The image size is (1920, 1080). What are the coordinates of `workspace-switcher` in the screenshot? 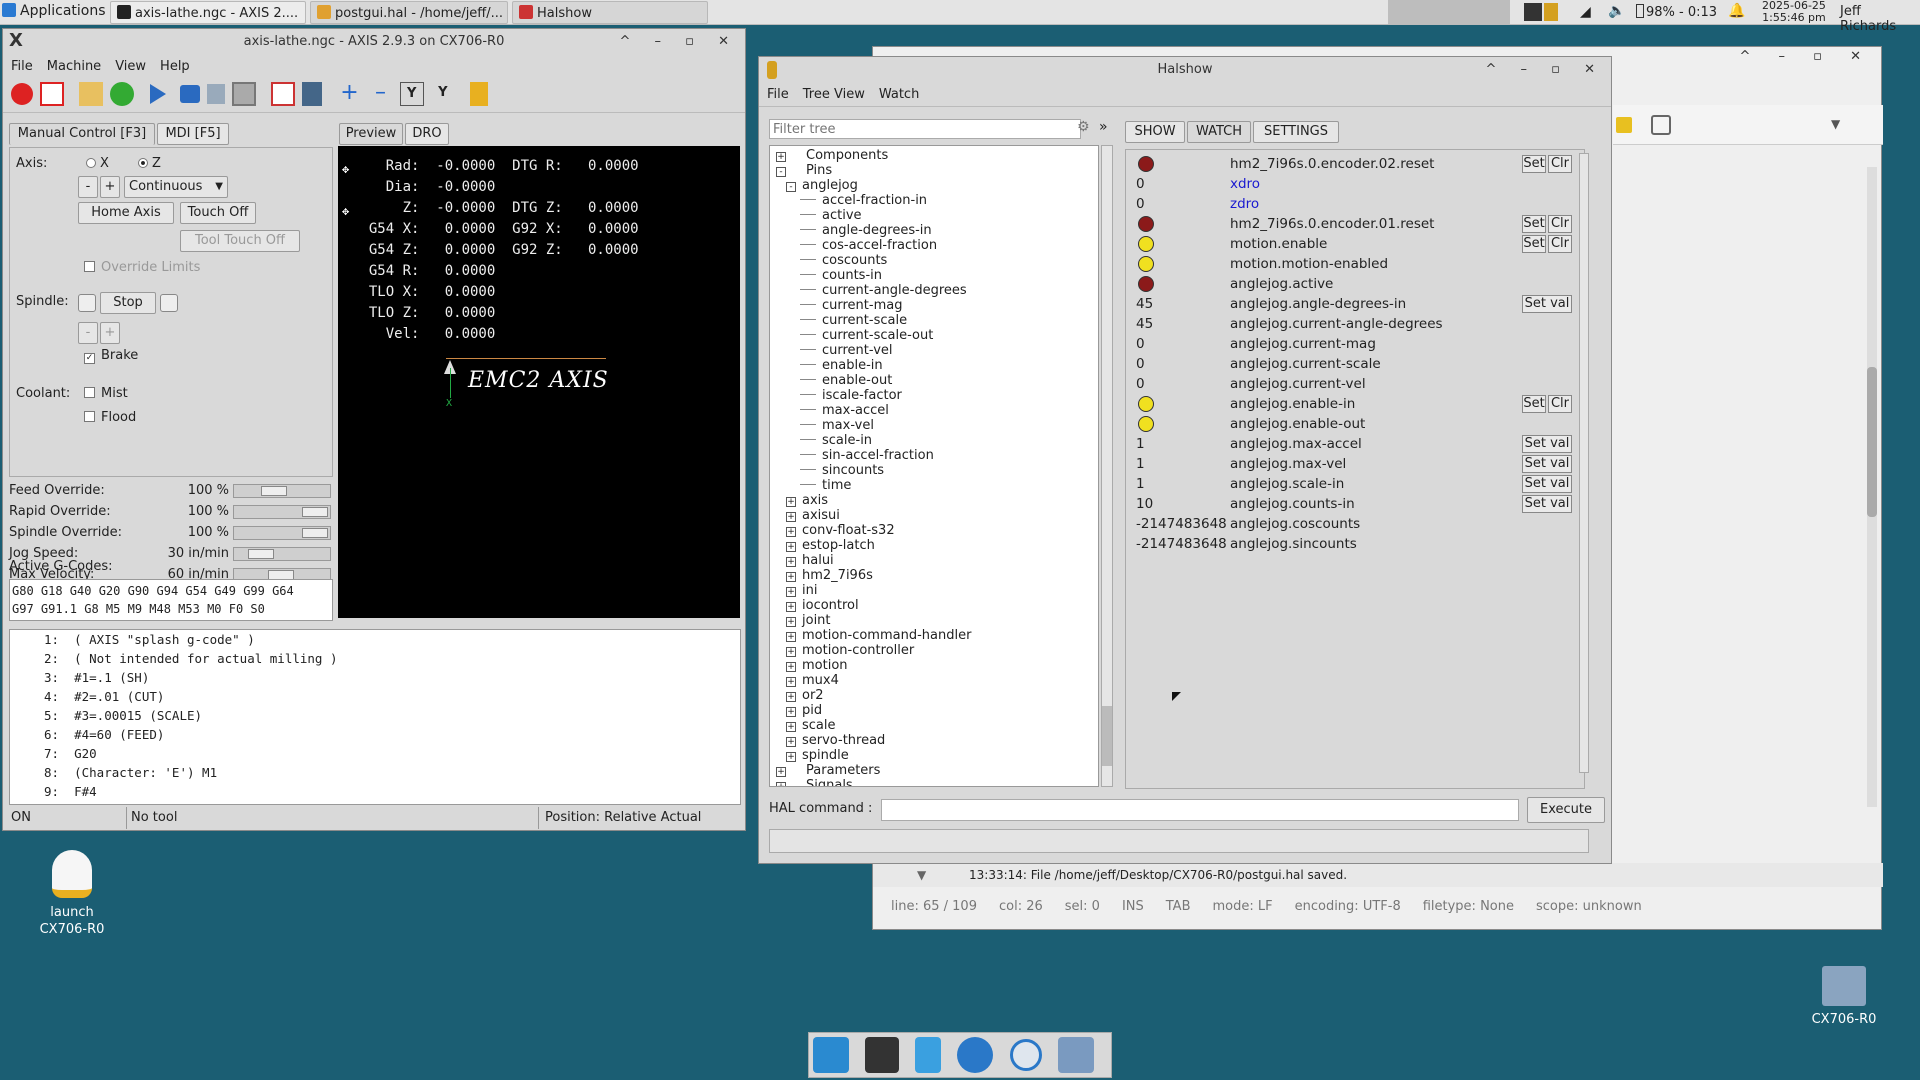 It's located at (1449, 12).